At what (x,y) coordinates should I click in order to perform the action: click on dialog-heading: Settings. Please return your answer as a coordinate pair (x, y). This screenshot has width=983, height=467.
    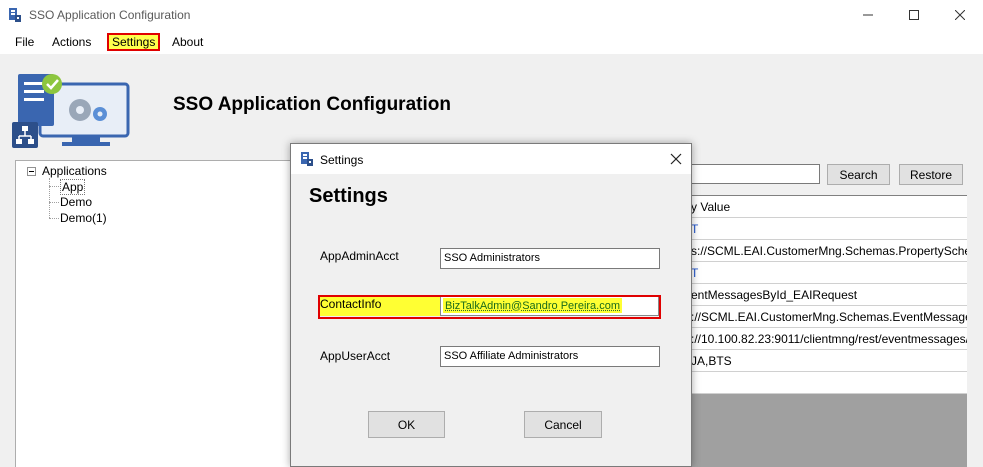
    Looking at the image, I should click on (348, 196).